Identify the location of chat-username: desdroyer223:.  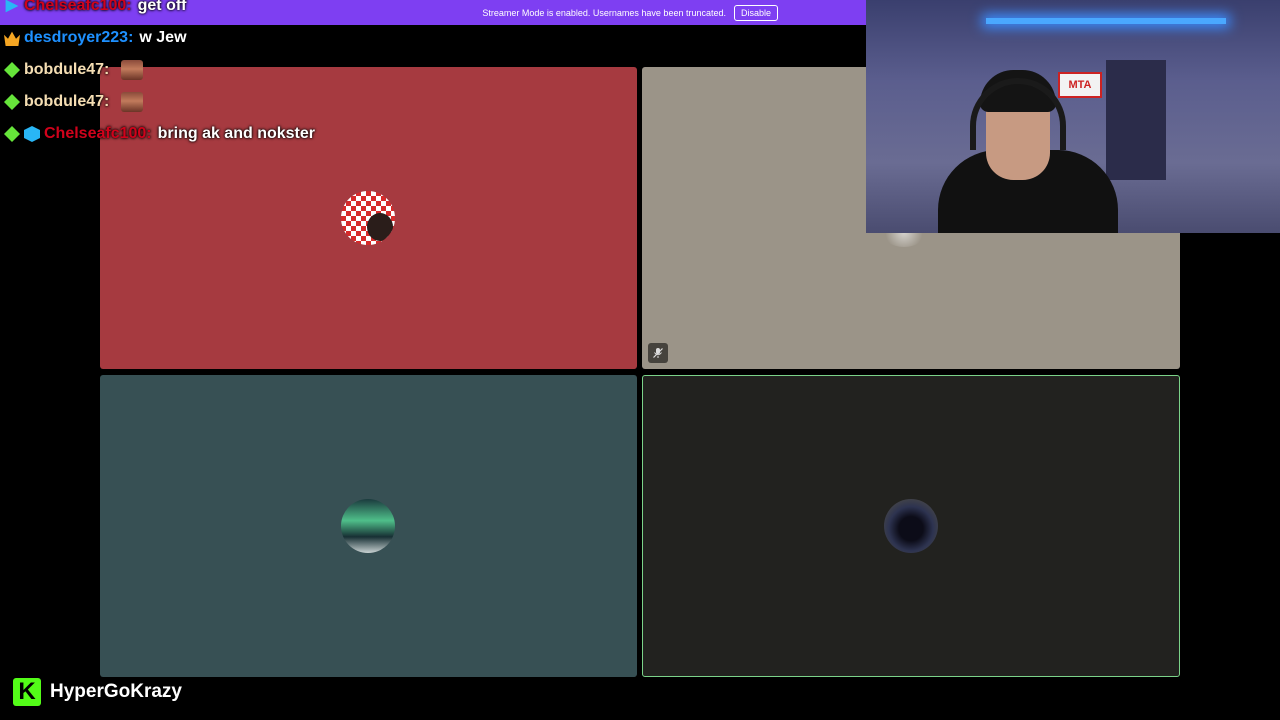
(79, 37).